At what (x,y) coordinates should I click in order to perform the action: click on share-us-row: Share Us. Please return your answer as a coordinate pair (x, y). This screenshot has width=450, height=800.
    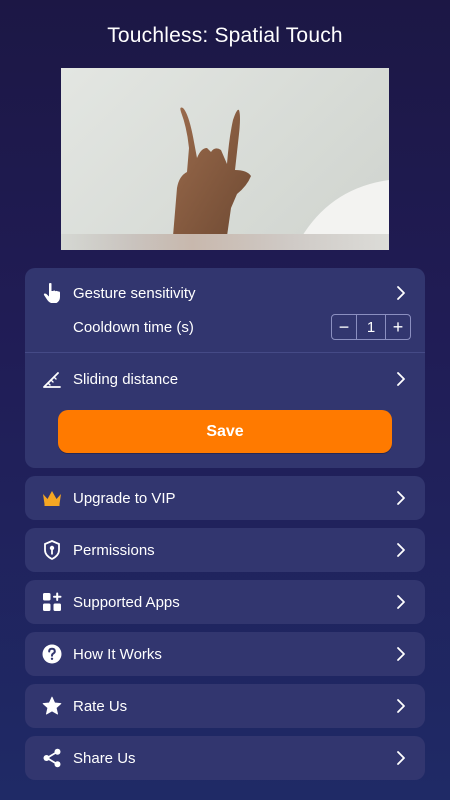
    Looking at the image, I should click on (225, 758).